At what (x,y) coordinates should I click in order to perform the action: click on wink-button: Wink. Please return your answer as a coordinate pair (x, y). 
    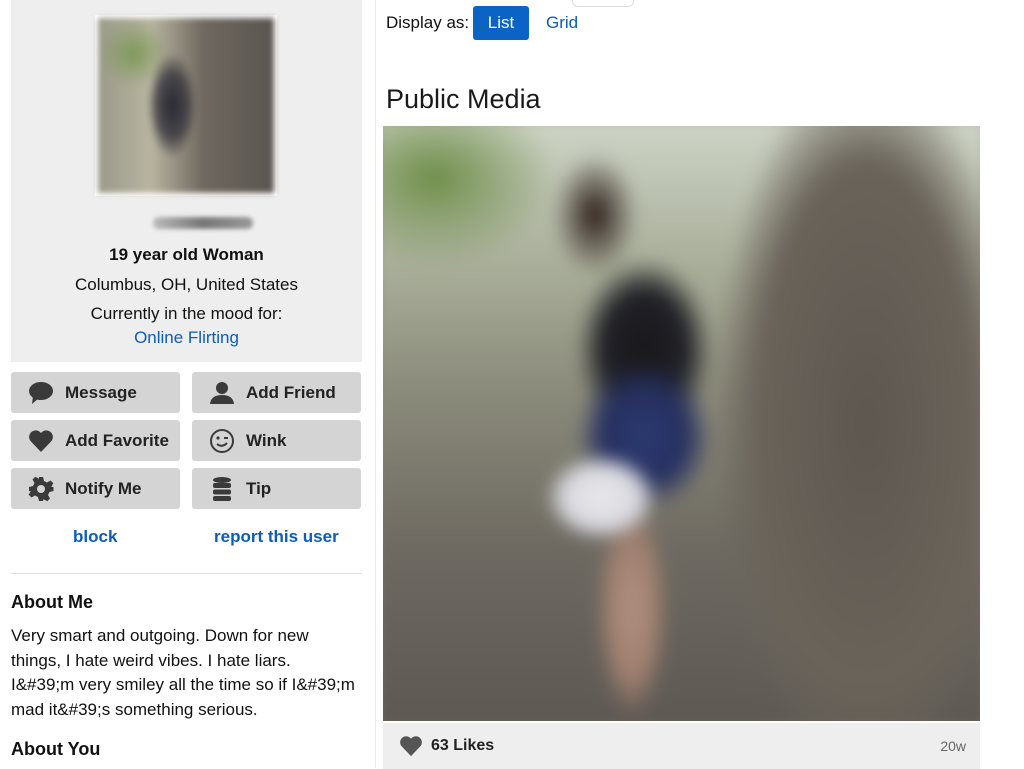
    Looking at the image, I should click on (276, 440).